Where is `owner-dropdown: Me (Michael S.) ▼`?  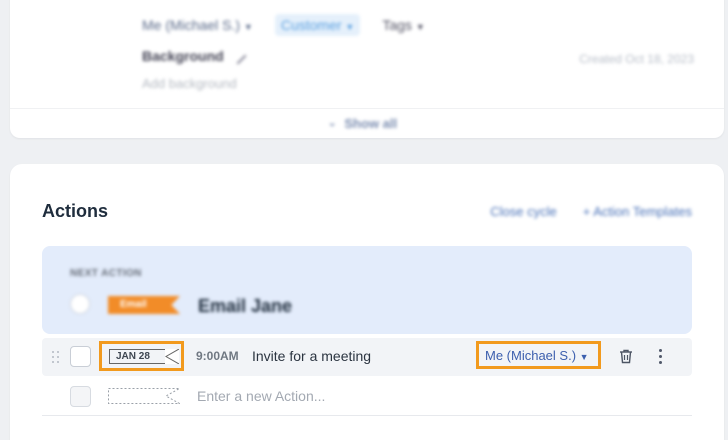
owner-dropdown: Me (Michael S.) ▼ is located at coordinates (197, 25).